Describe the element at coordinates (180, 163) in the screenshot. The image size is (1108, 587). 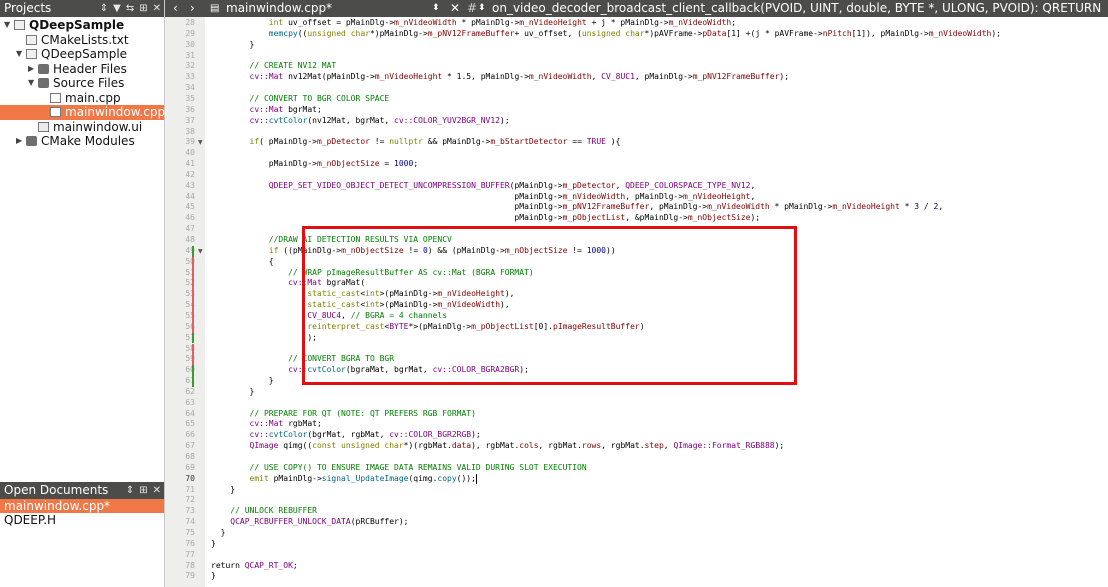
I see `line-number: 41` at that location.